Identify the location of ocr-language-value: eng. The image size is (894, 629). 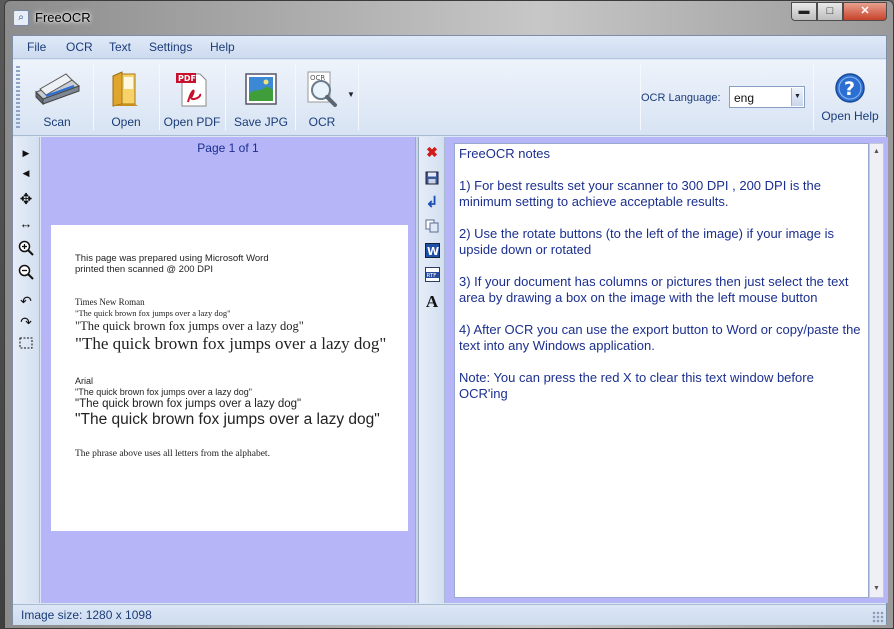
(744, 98).